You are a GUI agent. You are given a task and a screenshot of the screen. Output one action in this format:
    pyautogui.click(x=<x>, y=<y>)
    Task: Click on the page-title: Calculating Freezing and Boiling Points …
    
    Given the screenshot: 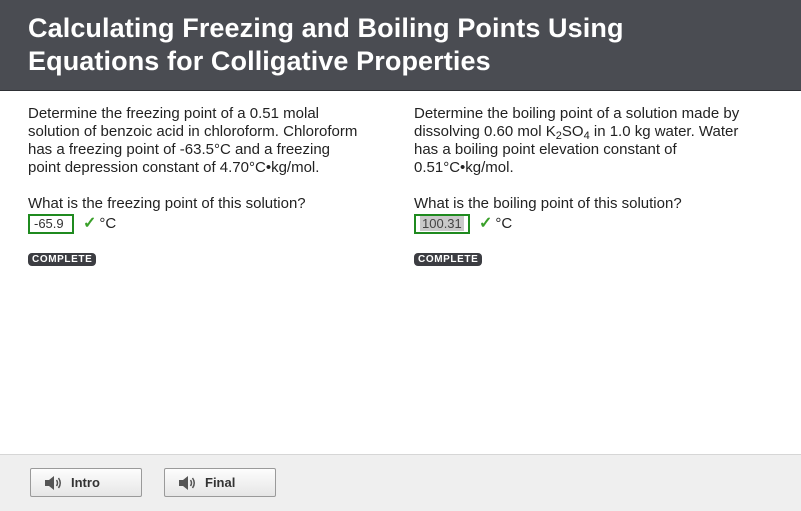 What is the action you would take?
    pyautogui.click(x=400, y=45)
    